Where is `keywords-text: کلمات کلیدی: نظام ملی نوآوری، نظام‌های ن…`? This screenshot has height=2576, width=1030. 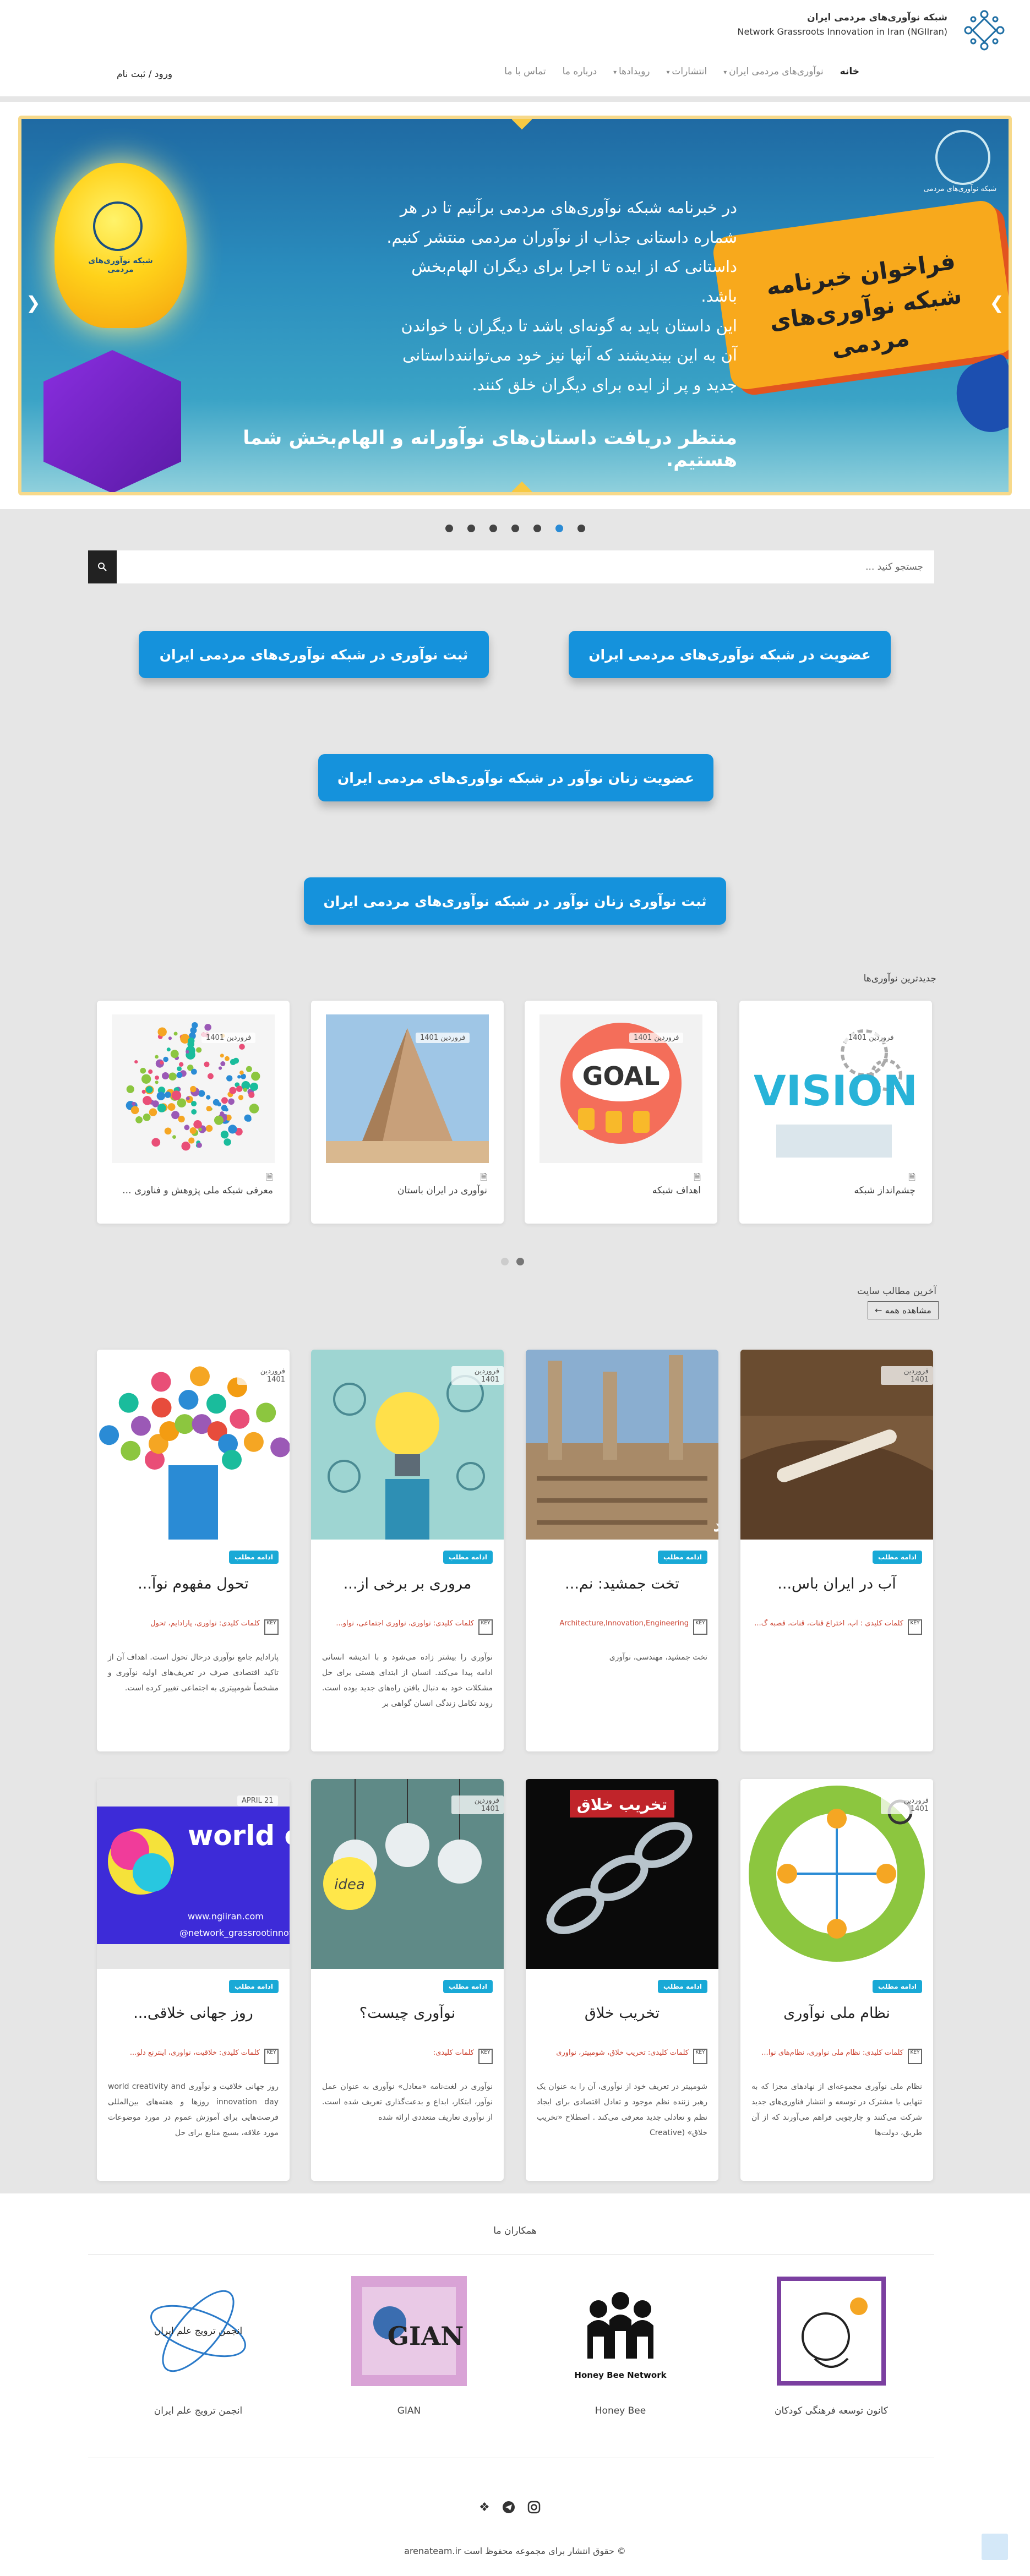
keywords-text: کلمات کلیدی: نظام ملی نوآوری، نظام‌های ن… is located at coordinates (832, 2053).